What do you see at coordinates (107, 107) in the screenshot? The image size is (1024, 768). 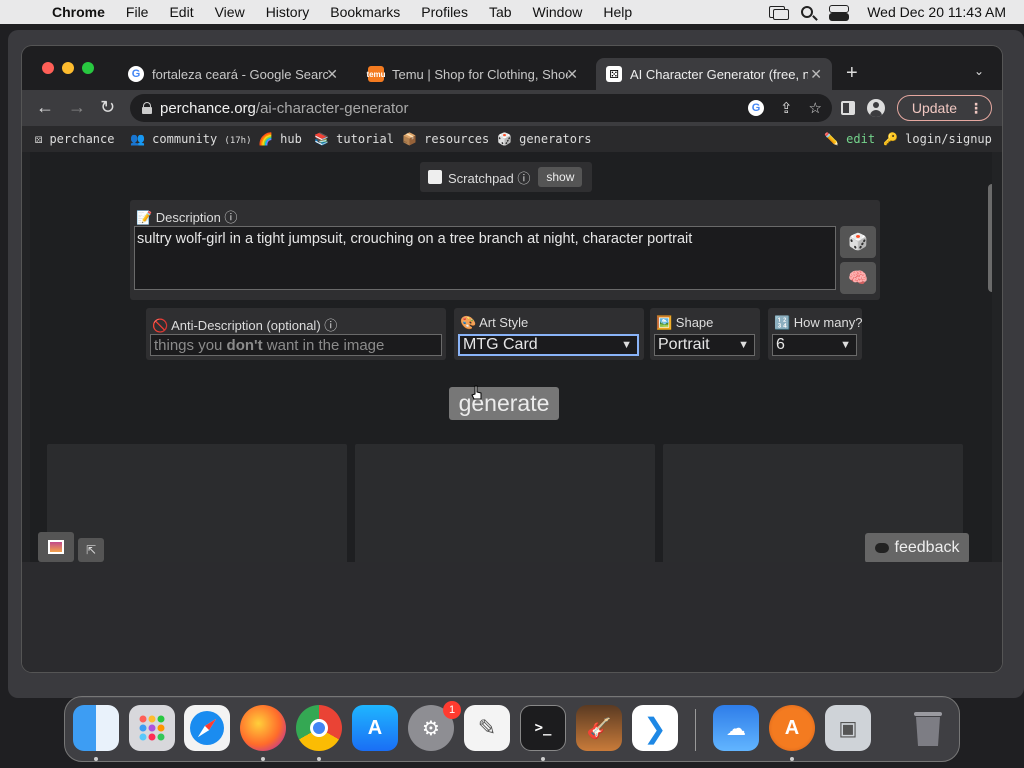 I see `reload-button: ↻` at bounding box center [107, 107].